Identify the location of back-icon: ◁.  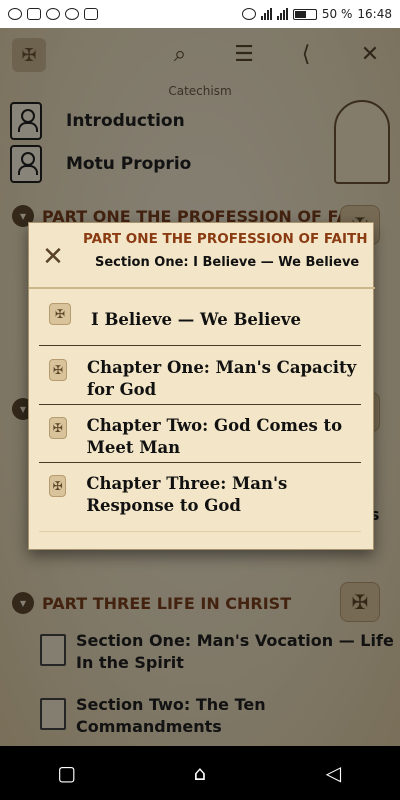
(333, 773).